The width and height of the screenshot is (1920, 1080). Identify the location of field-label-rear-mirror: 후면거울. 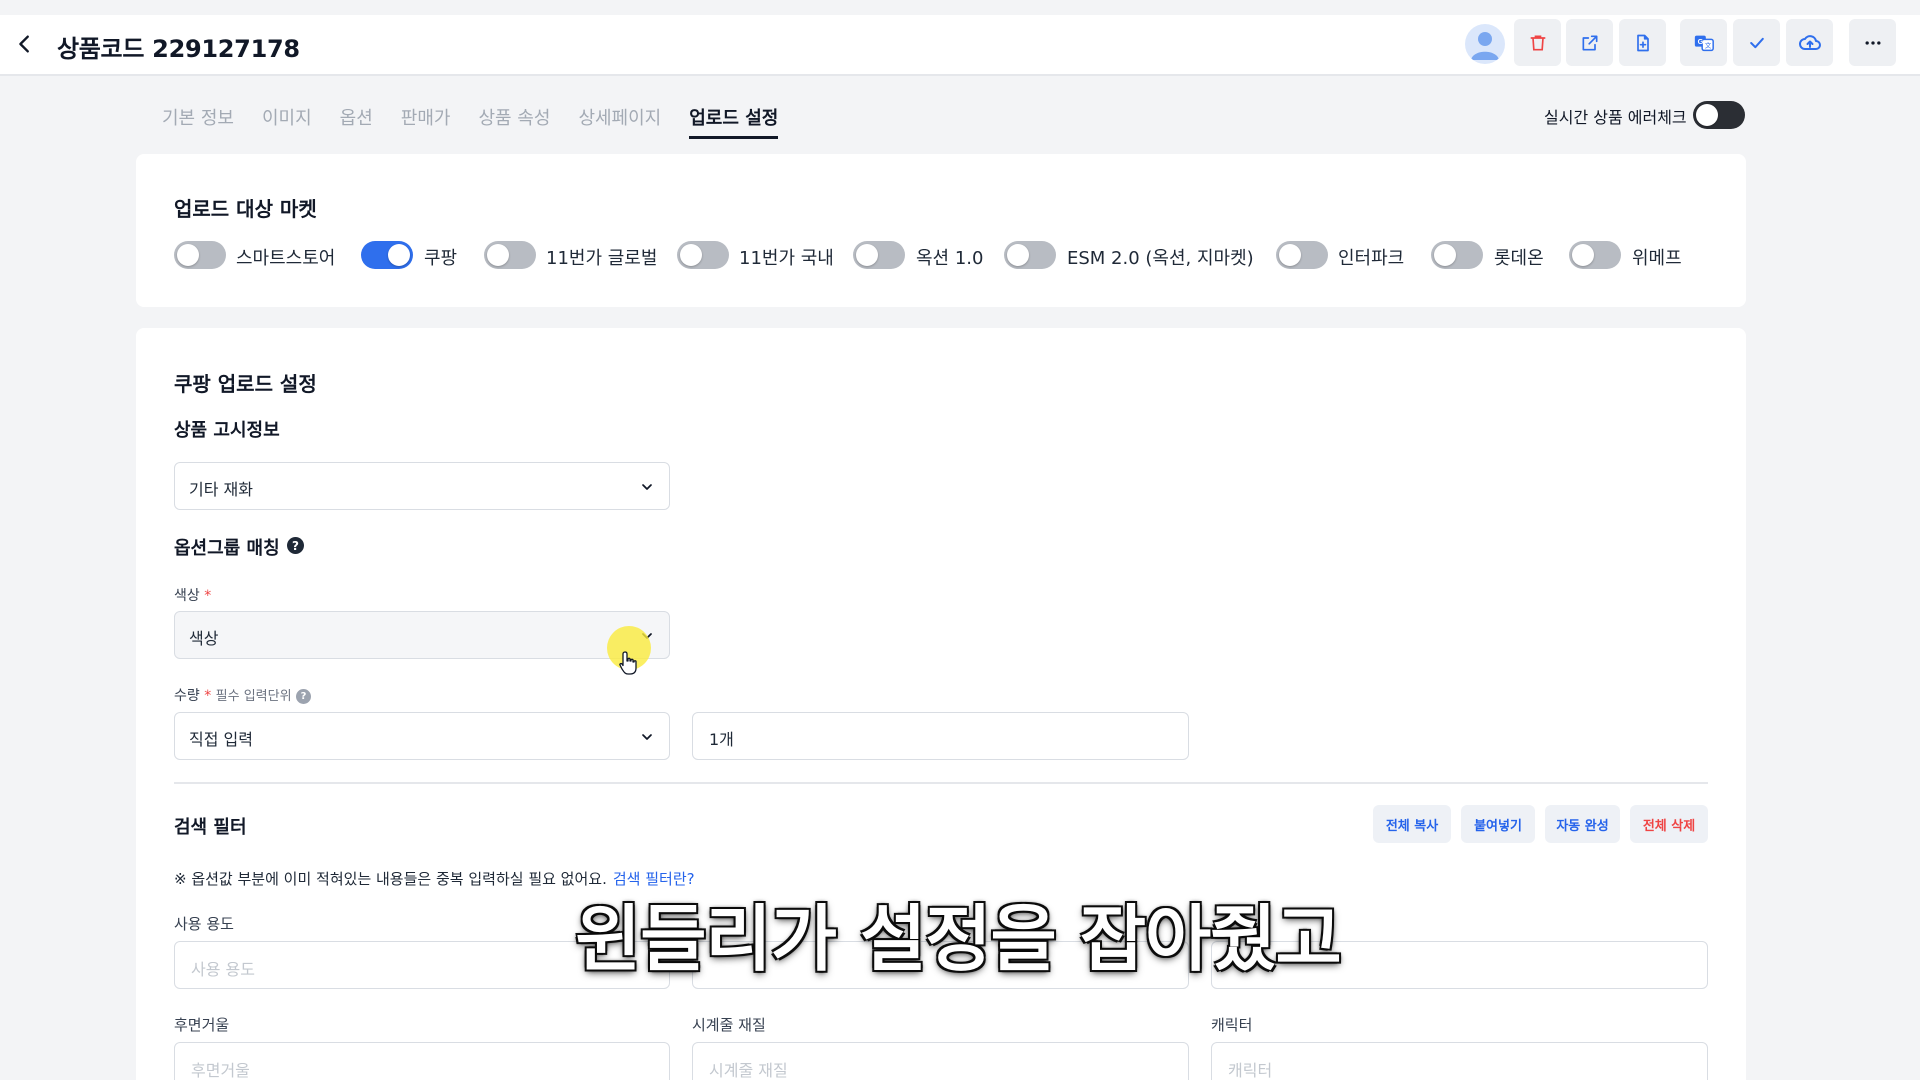
(202, 1025).